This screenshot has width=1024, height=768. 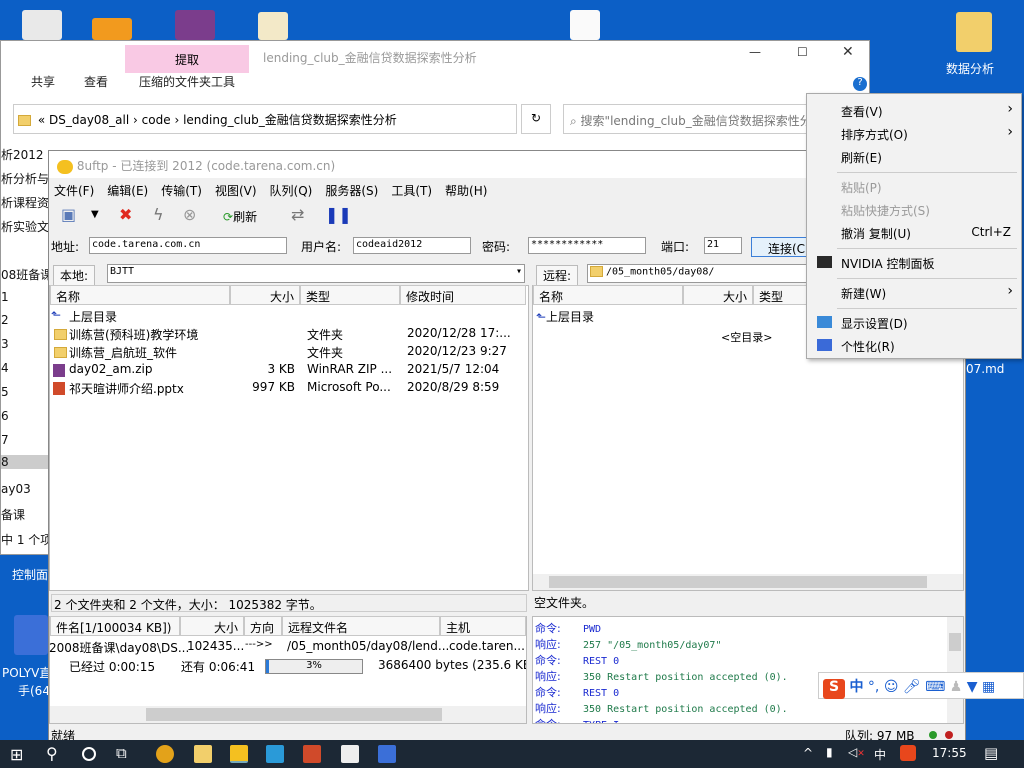 I want to click on nav-item: 5, so click(x=5, y=392).